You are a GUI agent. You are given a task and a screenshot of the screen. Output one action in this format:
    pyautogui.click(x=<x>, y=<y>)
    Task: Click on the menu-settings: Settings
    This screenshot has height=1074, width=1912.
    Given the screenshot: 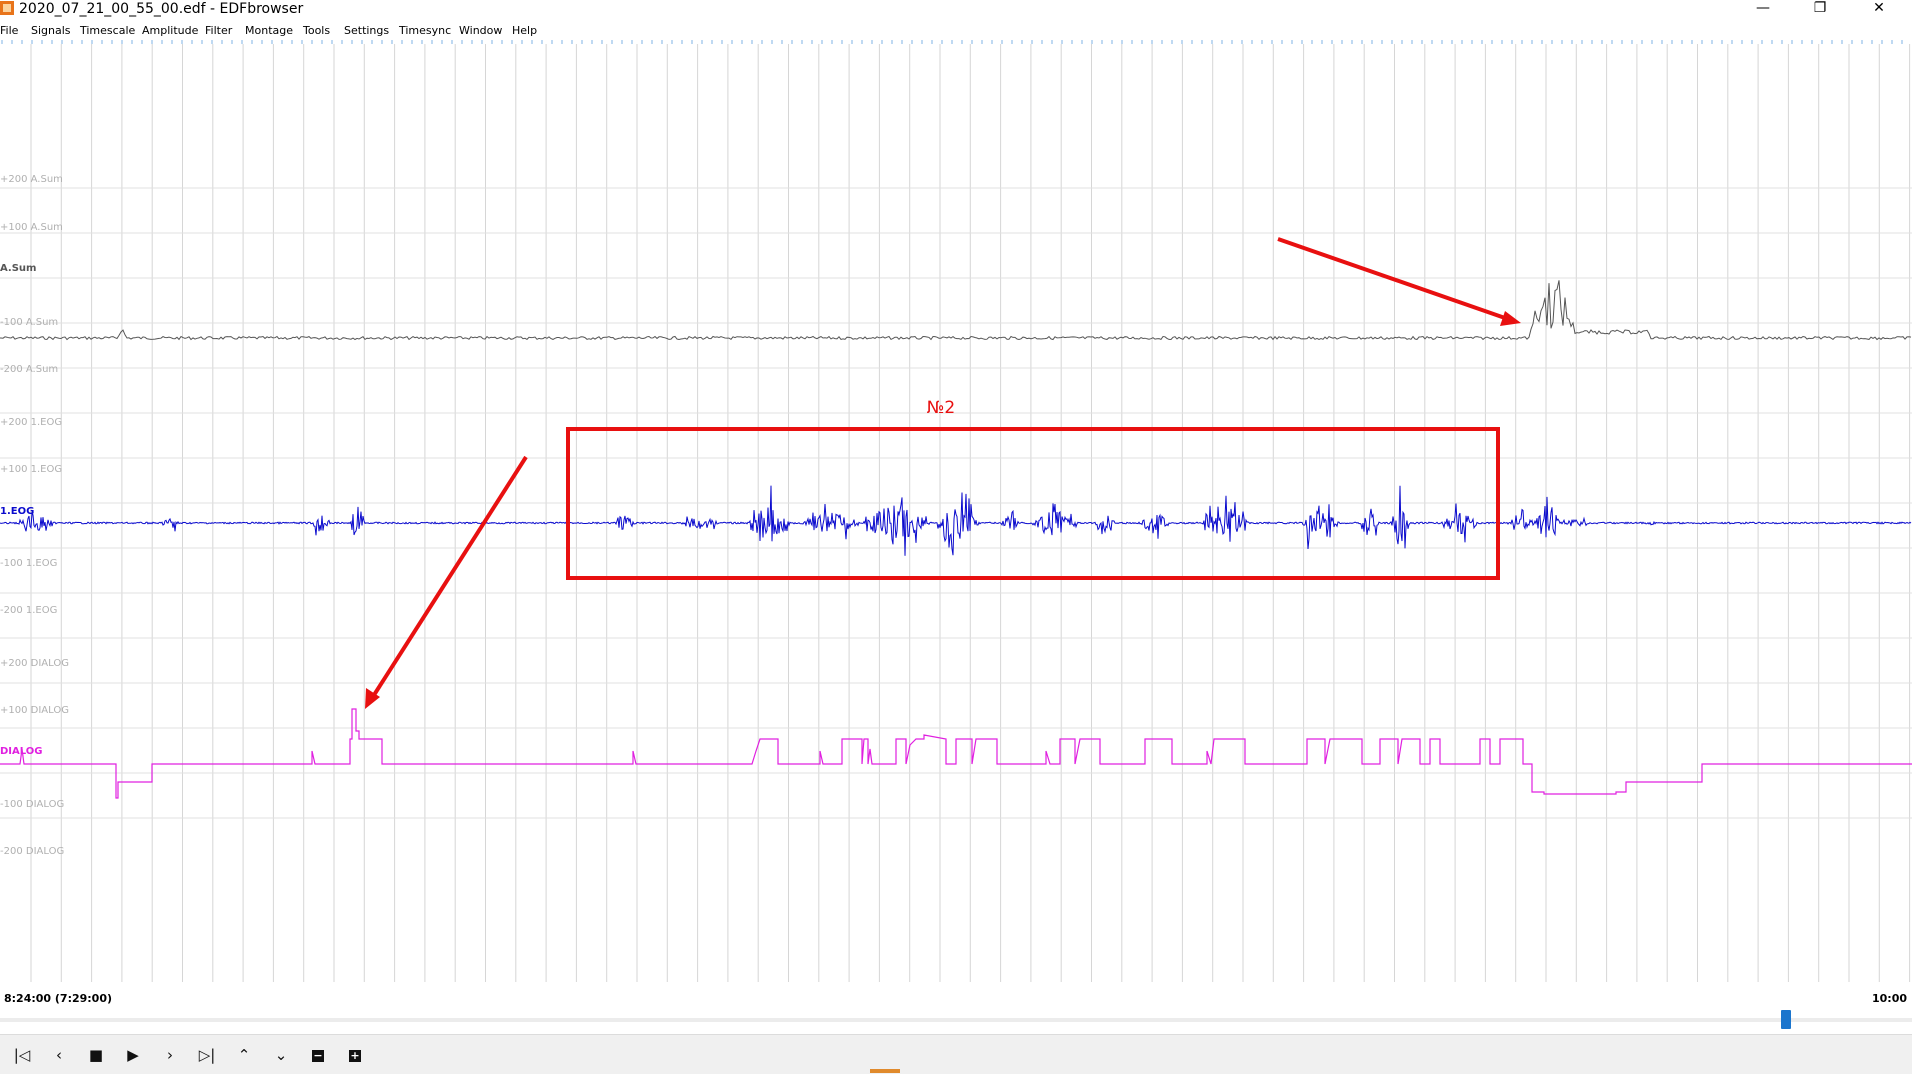 What is the action you would take?
    pyautogui.click(x=366, y=31)
    